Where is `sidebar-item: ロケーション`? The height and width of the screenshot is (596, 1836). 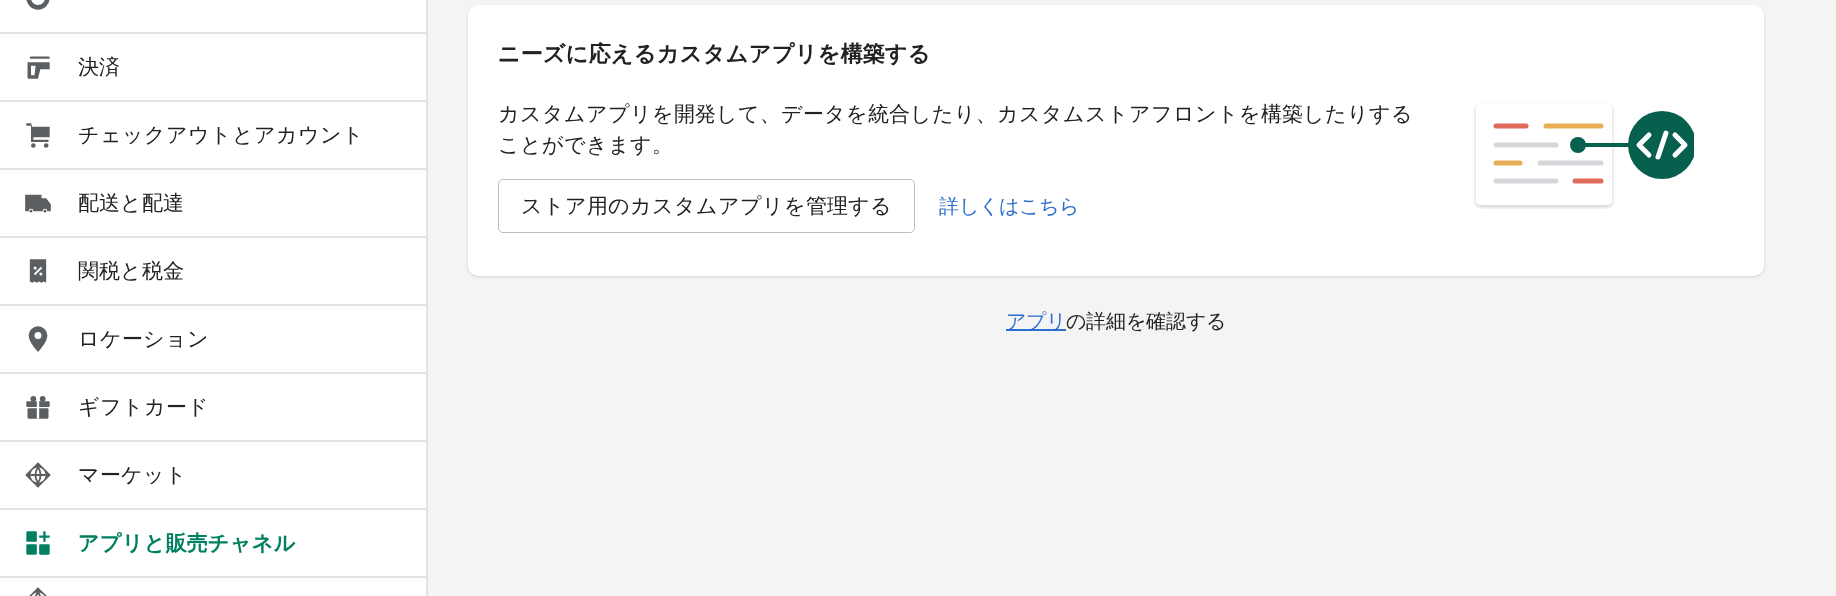 sidebar-item: ロケーション is located at coordinates (213, 340).